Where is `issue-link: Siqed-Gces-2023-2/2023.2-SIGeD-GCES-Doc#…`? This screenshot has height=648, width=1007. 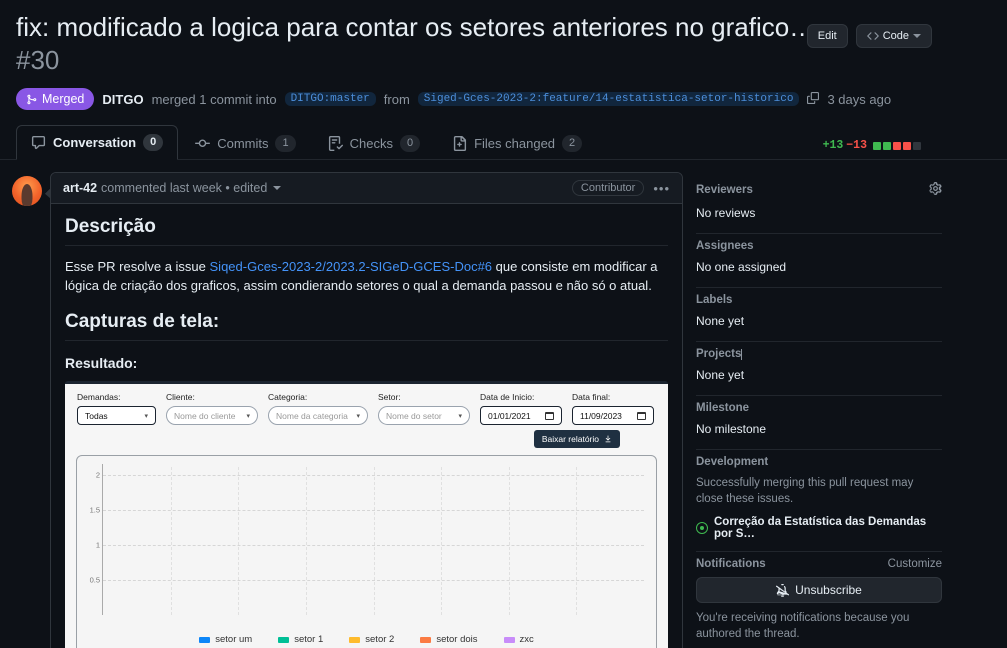
issue-link: Siqed-Gces-2023-2/2023.2-SIGeD-GCES-Doc#… is located at coordinates (351, 266).